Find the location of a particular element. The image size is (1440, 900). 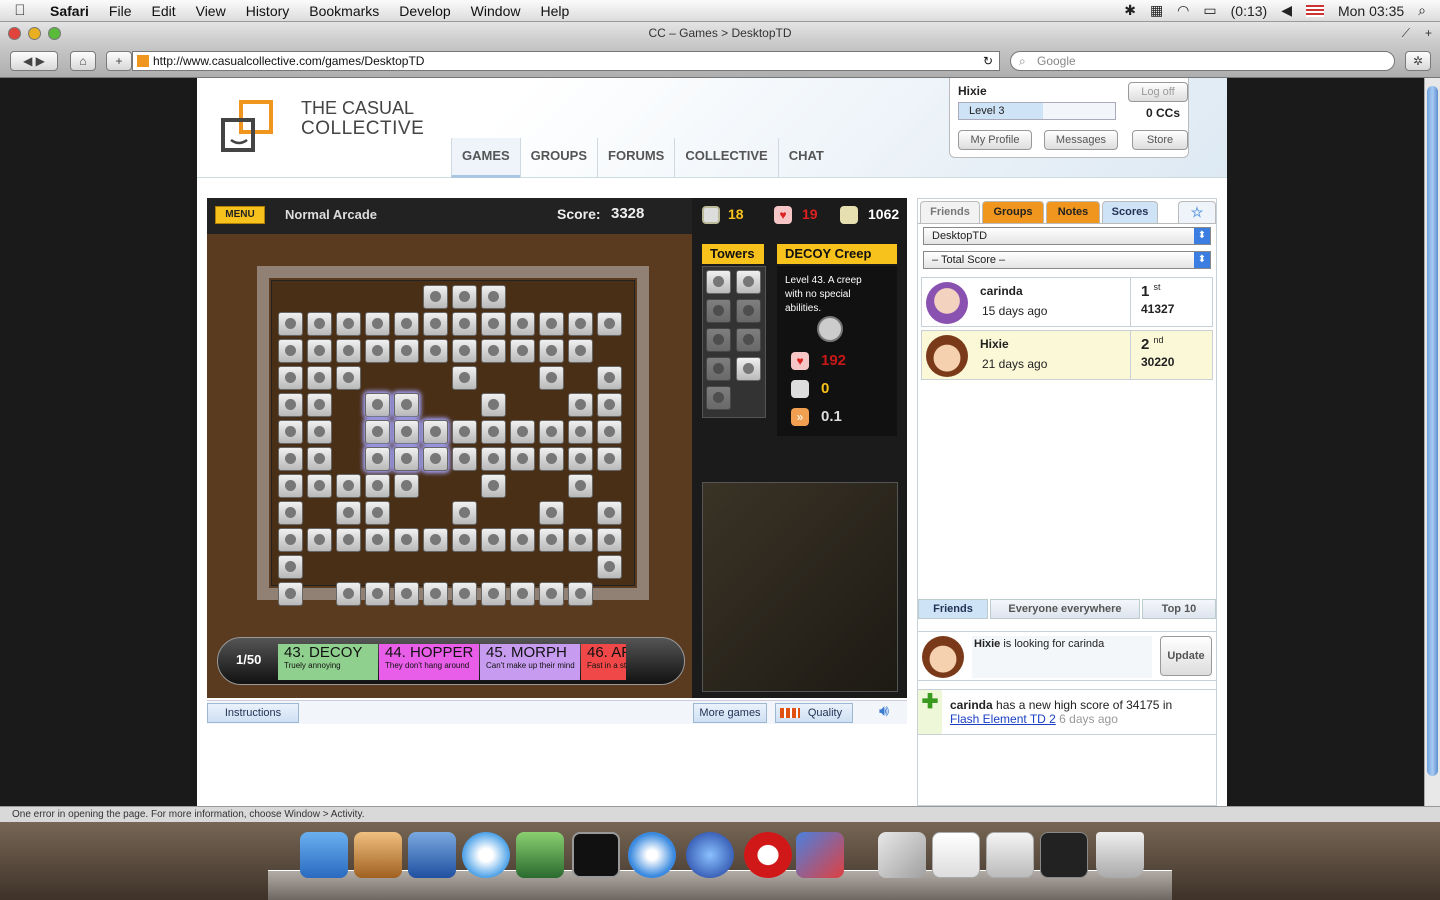

more-games-button: More games is located at coordinates (730, 713).